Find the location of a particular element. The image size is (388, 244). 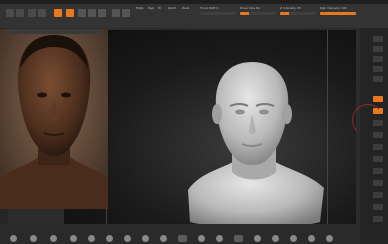

right-ear is located at coordinates (287, 114).